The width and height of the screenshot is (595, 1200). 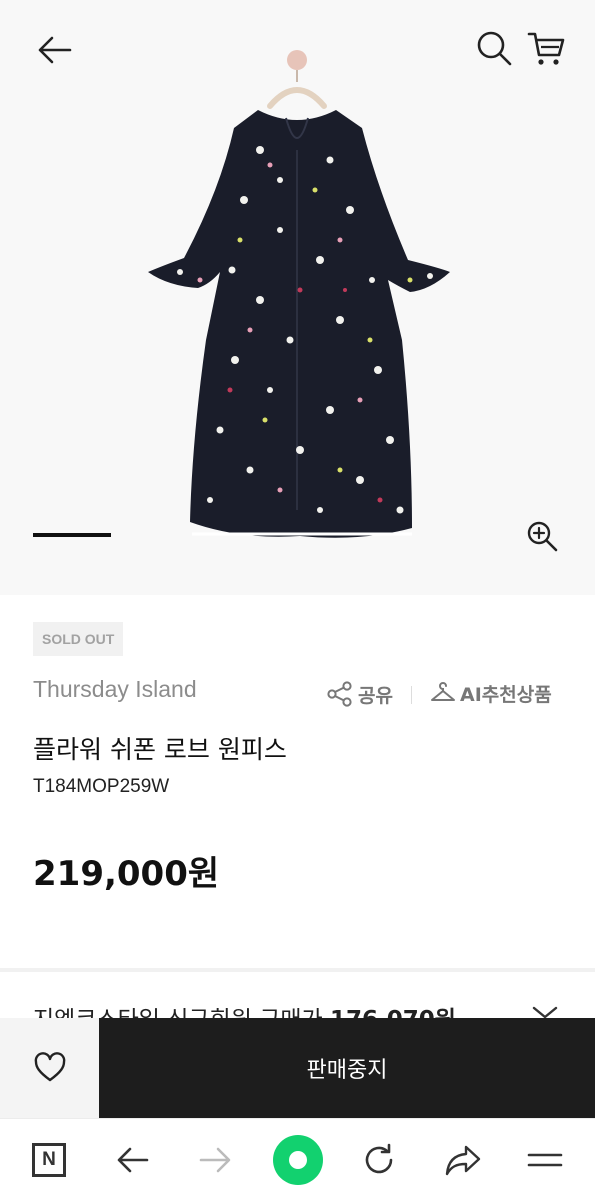 I want to click on browser-back-button, so click(x=133, y=1160).